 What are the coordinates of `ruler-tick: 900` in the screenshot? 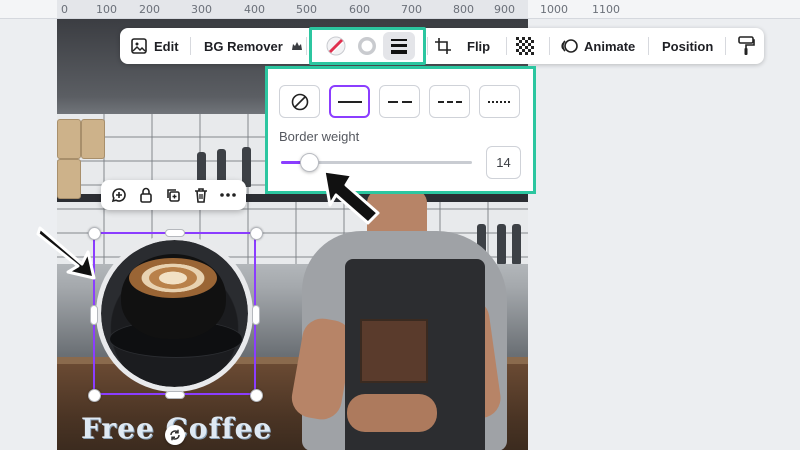 It's located at (504, 9).